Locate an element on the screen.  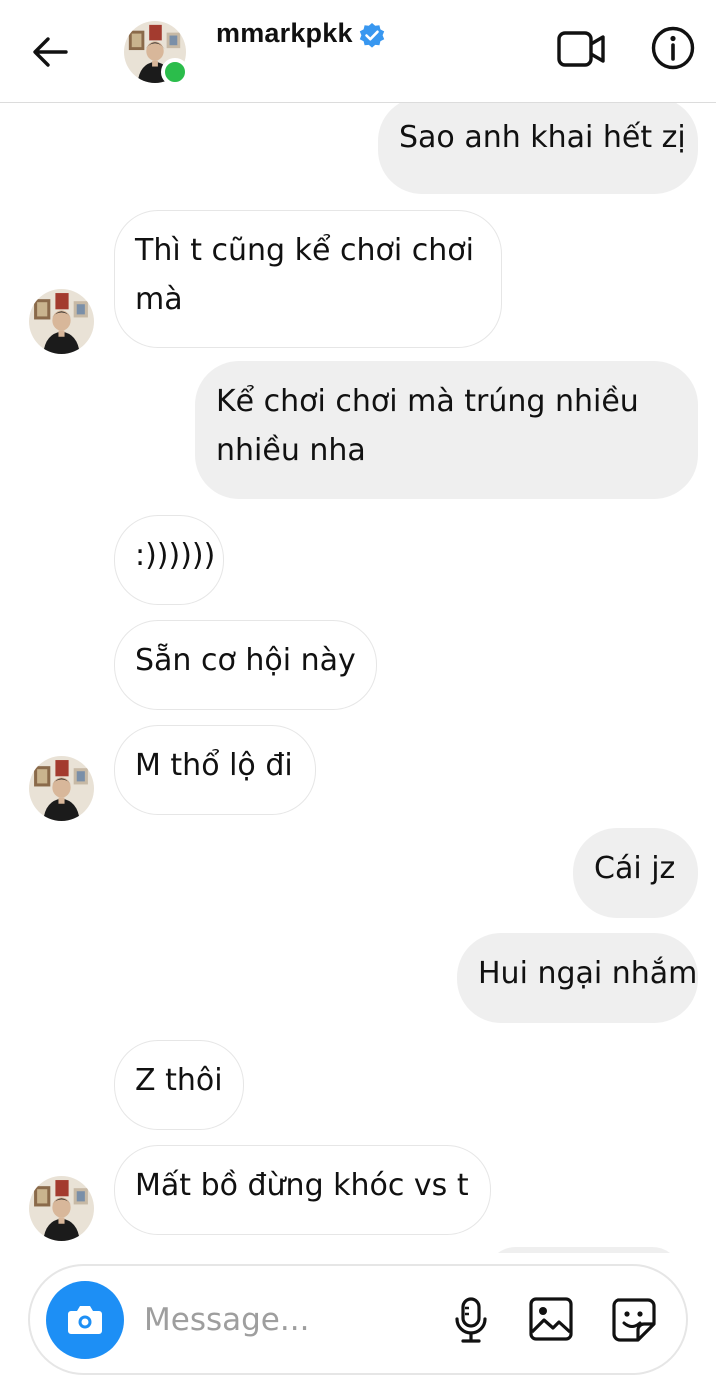
message-bubble-outgoing: Kể chơi chơi mà trúng nhiều nhiều nha is located at coordinates (446, 430).